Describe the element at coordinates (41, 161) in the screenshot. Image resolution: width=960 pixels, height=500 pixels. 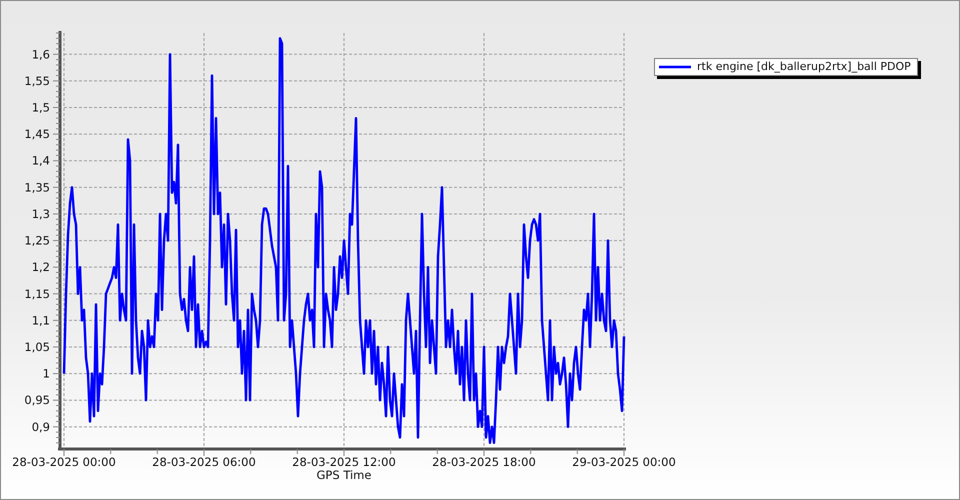
I see `y-tick-label: 1,4` at that location.